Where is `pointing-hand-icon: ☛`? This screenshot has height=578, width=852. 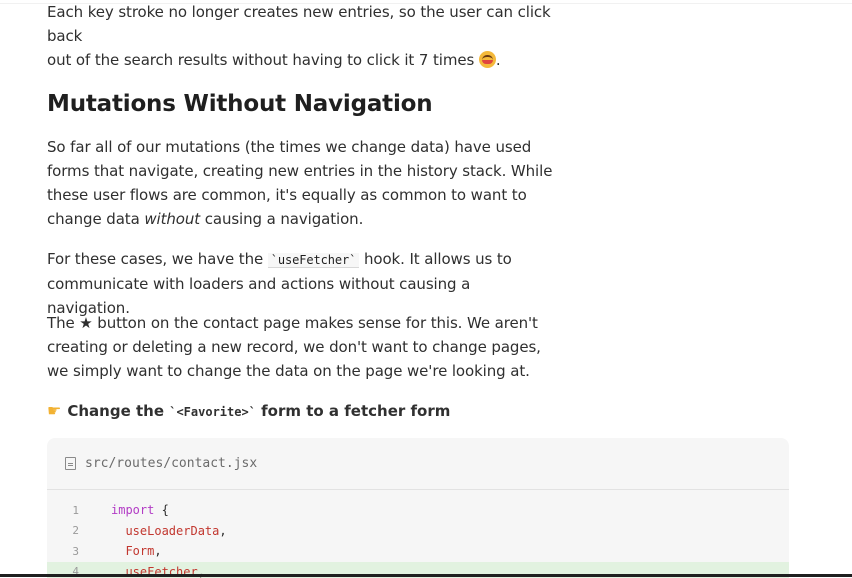 pointing-hand-icon: ☛ is located at coordinates (54, 411).